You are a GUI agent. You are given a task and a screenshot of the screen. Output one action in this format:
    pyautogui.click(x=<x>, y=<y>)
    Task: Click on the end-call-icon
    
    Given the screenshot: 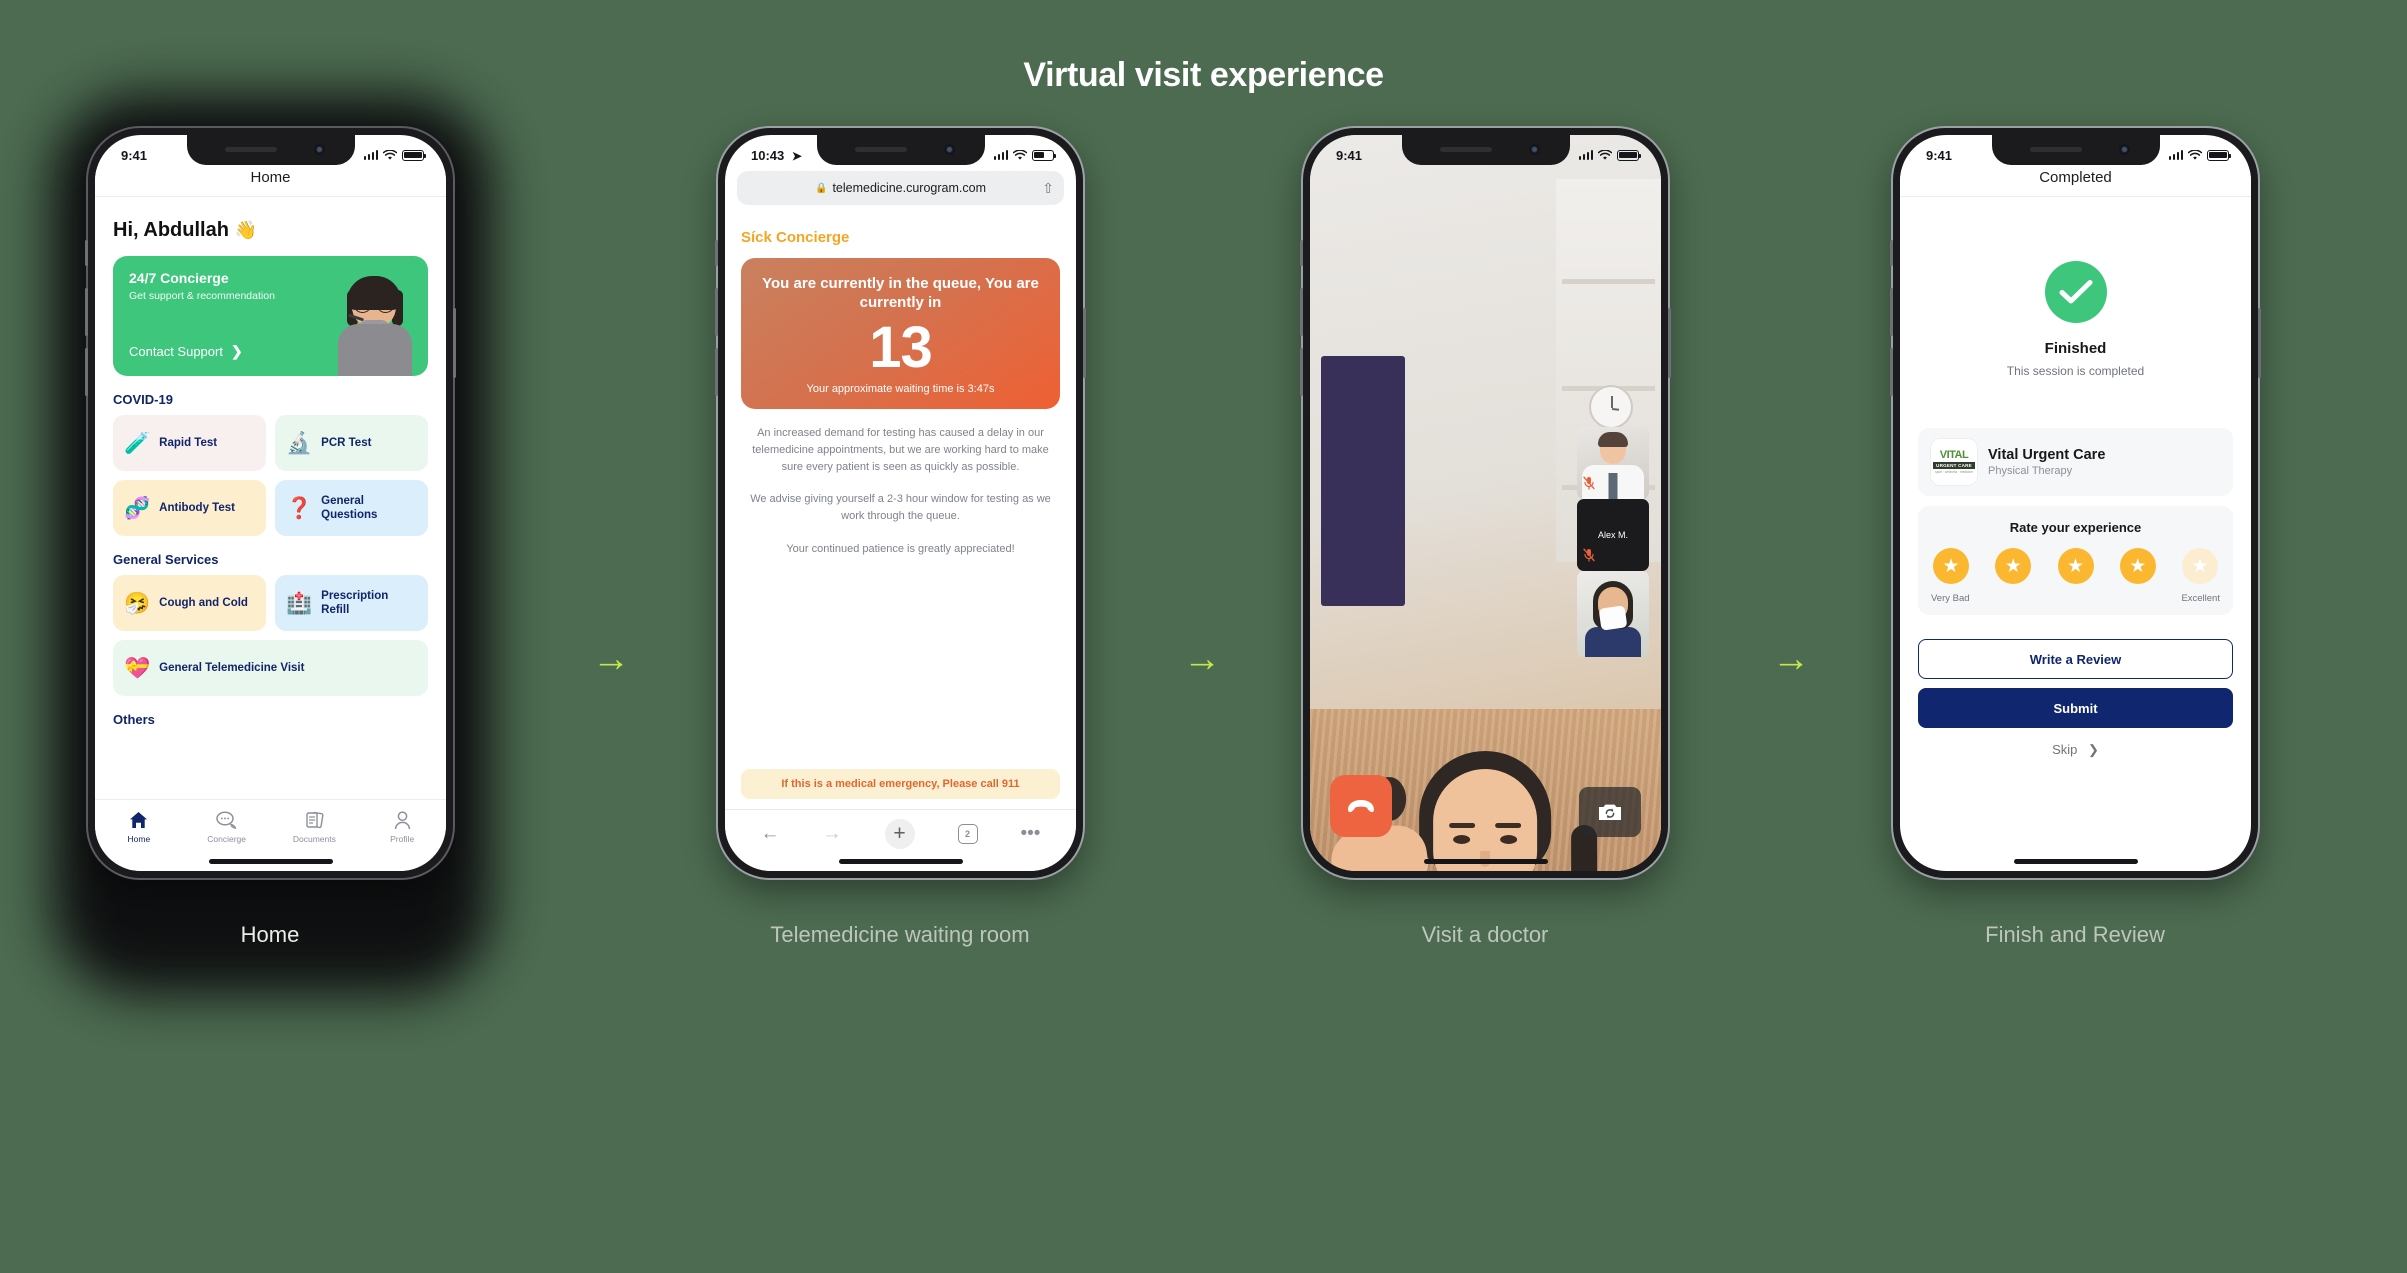 What is the action you would take?
    pyautogui.click(x=1361, y=806)
    